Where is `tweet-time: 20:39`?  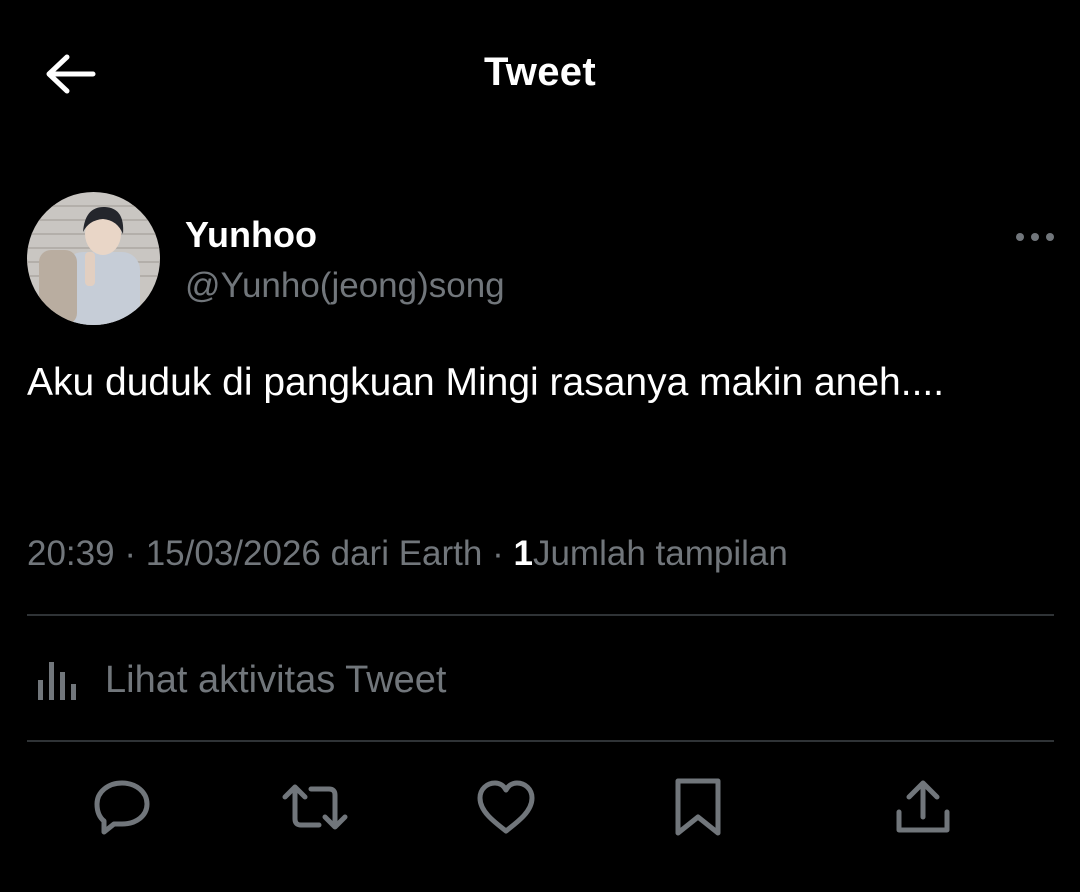
tweet-time: 20:39 is located at coordinates (71, 553).